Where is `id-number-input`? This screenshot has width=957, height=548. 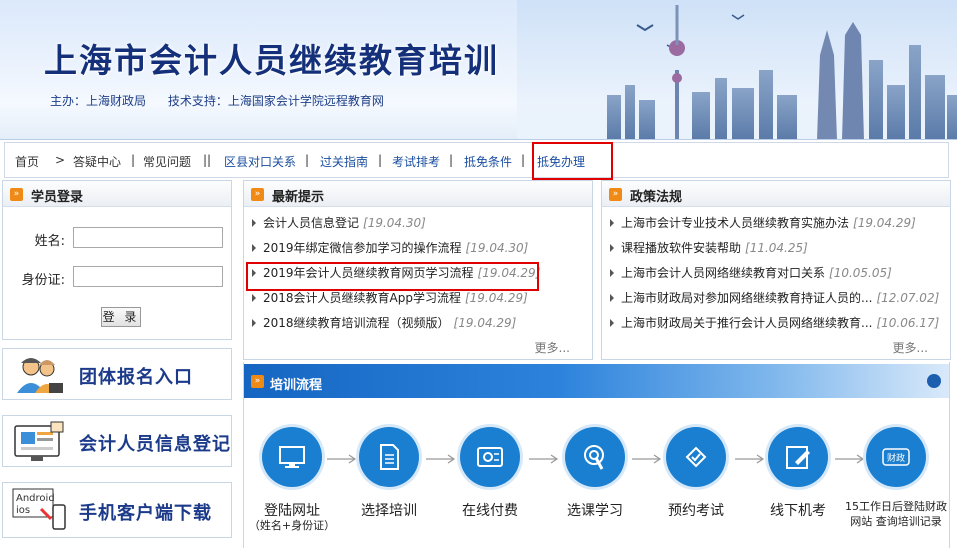
id-number-input is located at coordinates (148, 276).